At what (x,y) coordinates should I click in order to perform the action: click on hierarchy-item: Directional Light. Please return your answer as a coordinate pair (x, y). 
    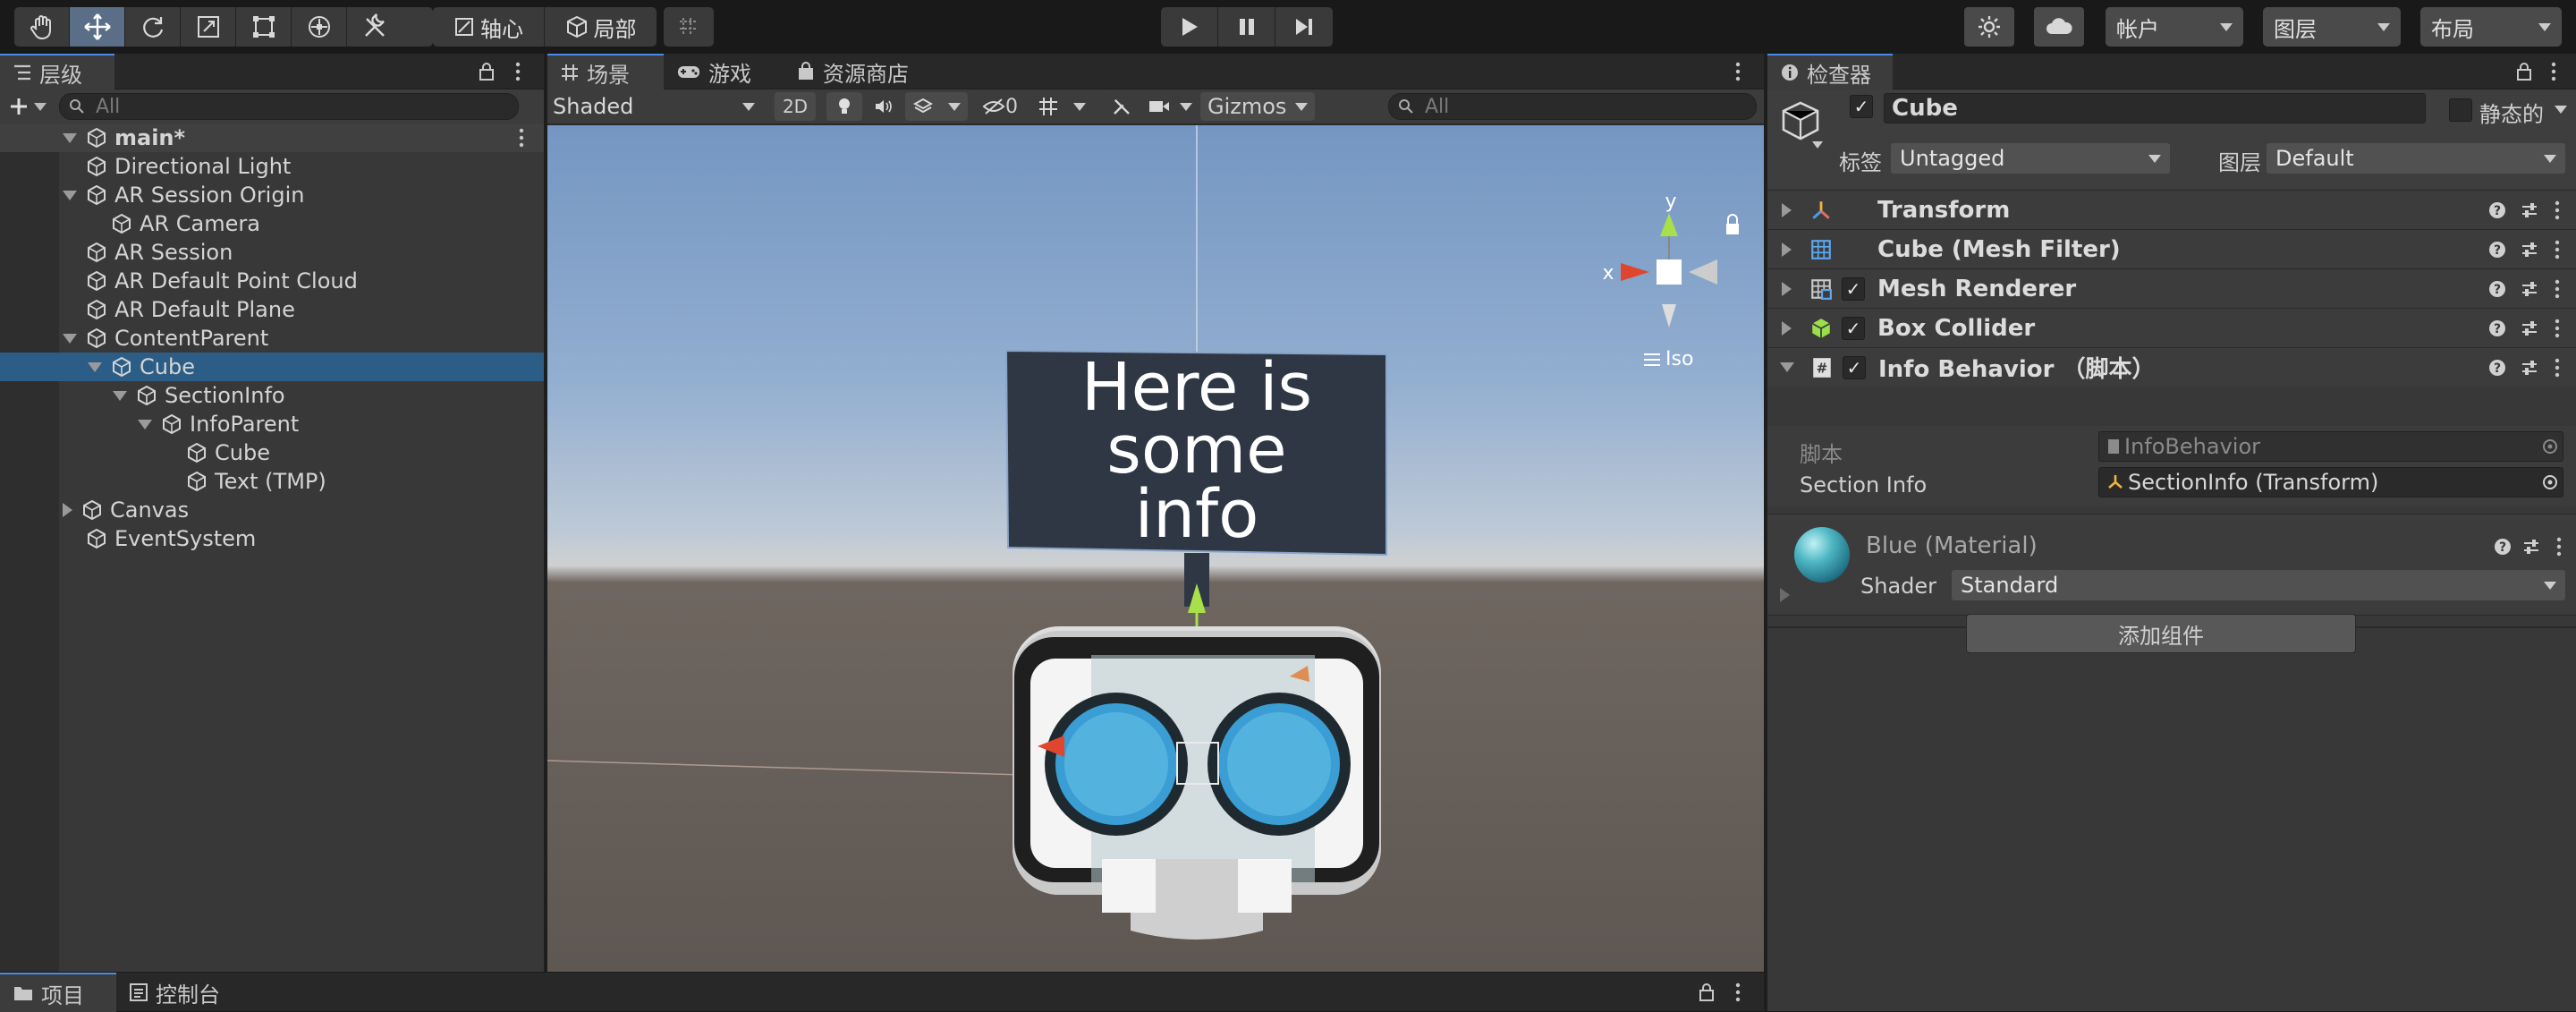
    Looking at the image, I should click on (272, 166).